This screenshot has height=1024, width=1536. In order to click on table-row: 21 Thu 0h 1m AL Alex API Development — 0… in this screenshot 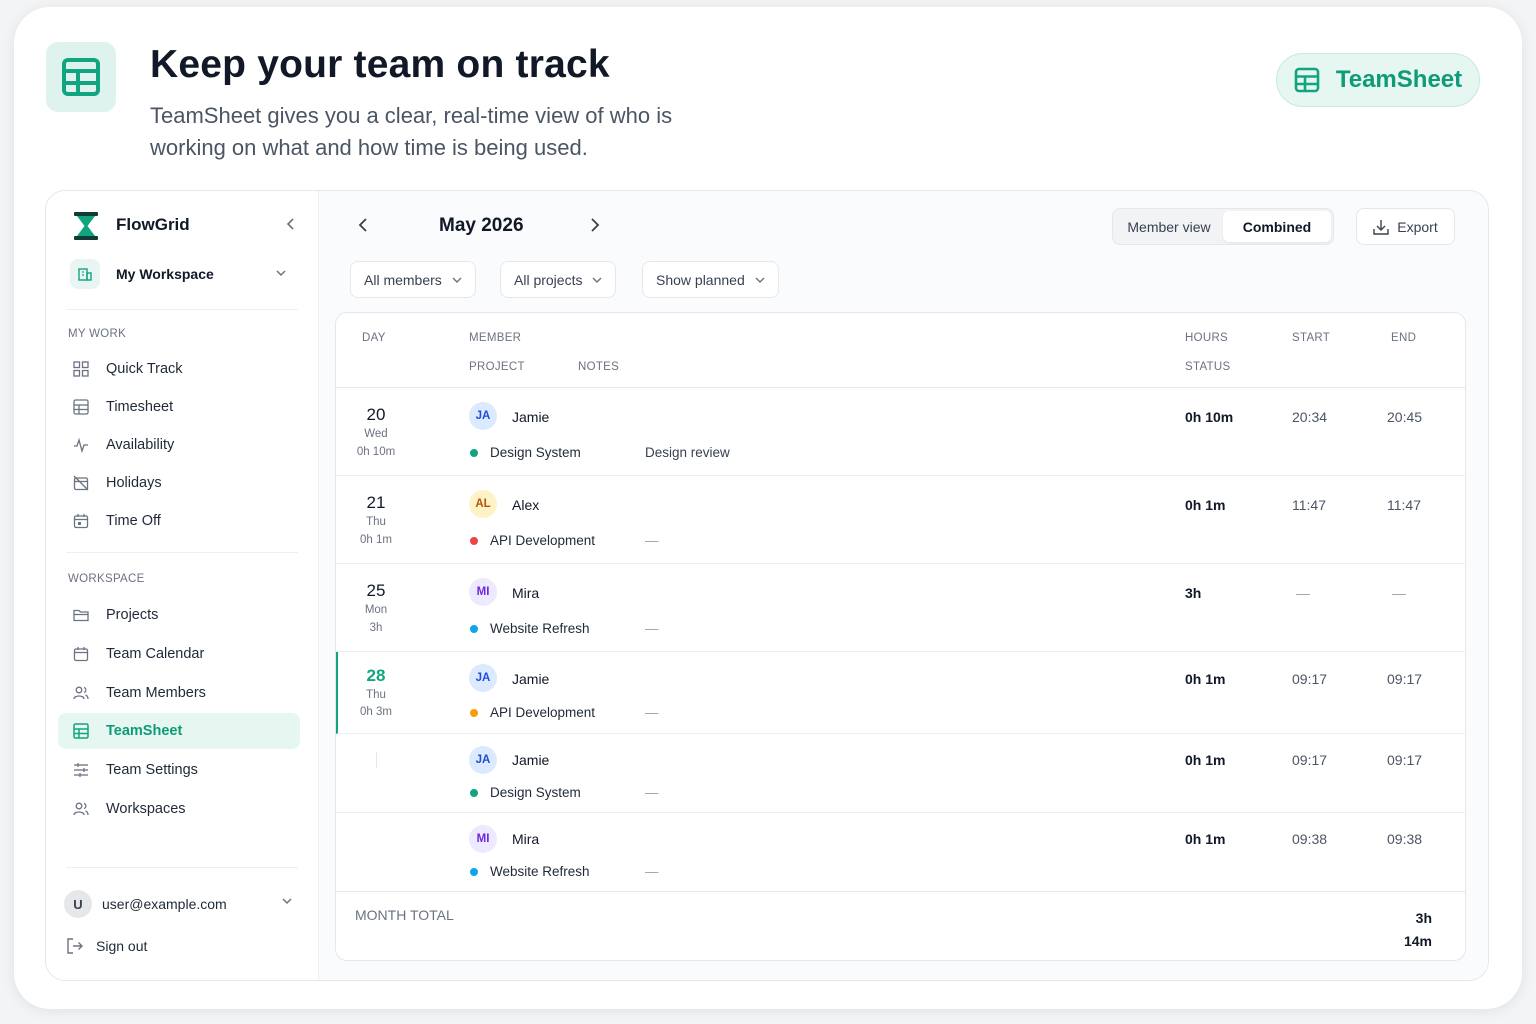, I will do `click(900, 520)`.